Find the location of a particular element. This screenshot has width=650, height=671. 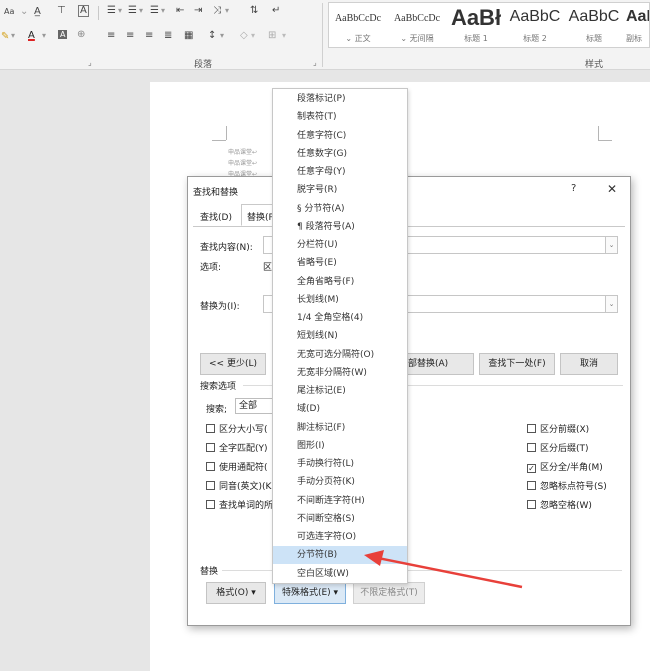

line-spacing-icon: ↕ is located at coordinates (212, 35).